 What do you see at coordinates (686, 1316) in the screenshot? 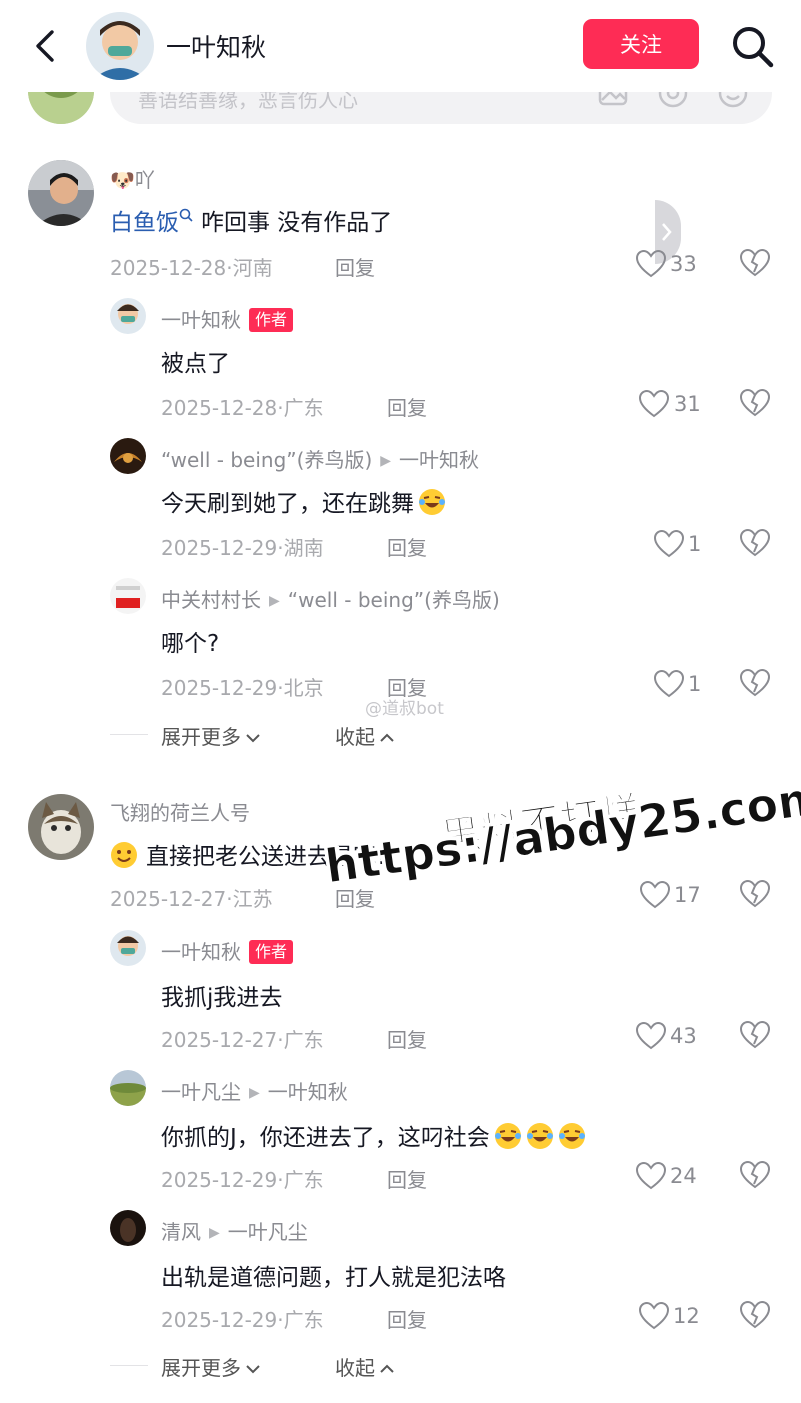
I see `like-count: 12` at bounding box center [686, 1316].